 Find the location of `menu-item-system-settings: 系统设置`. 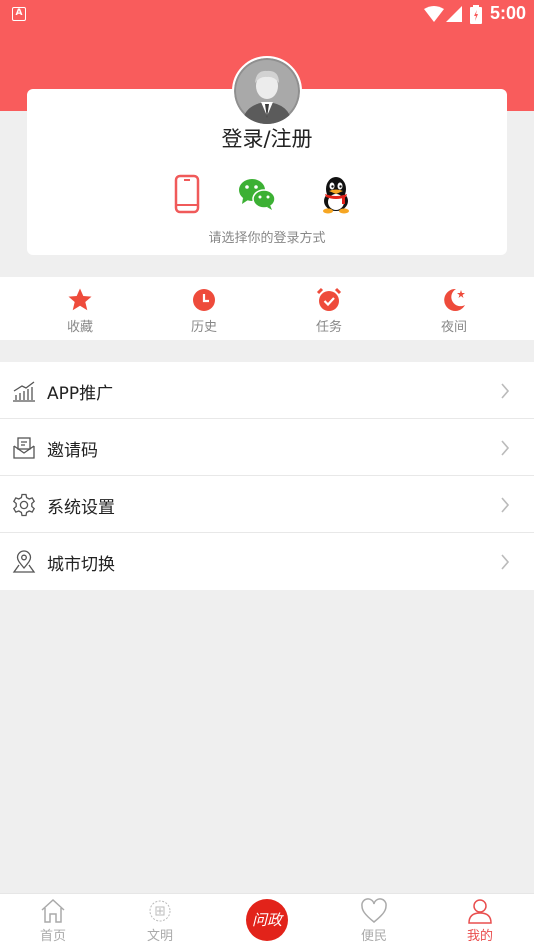

menu-item-system-settings: 系统设置 is located at coordinates (267, 504).